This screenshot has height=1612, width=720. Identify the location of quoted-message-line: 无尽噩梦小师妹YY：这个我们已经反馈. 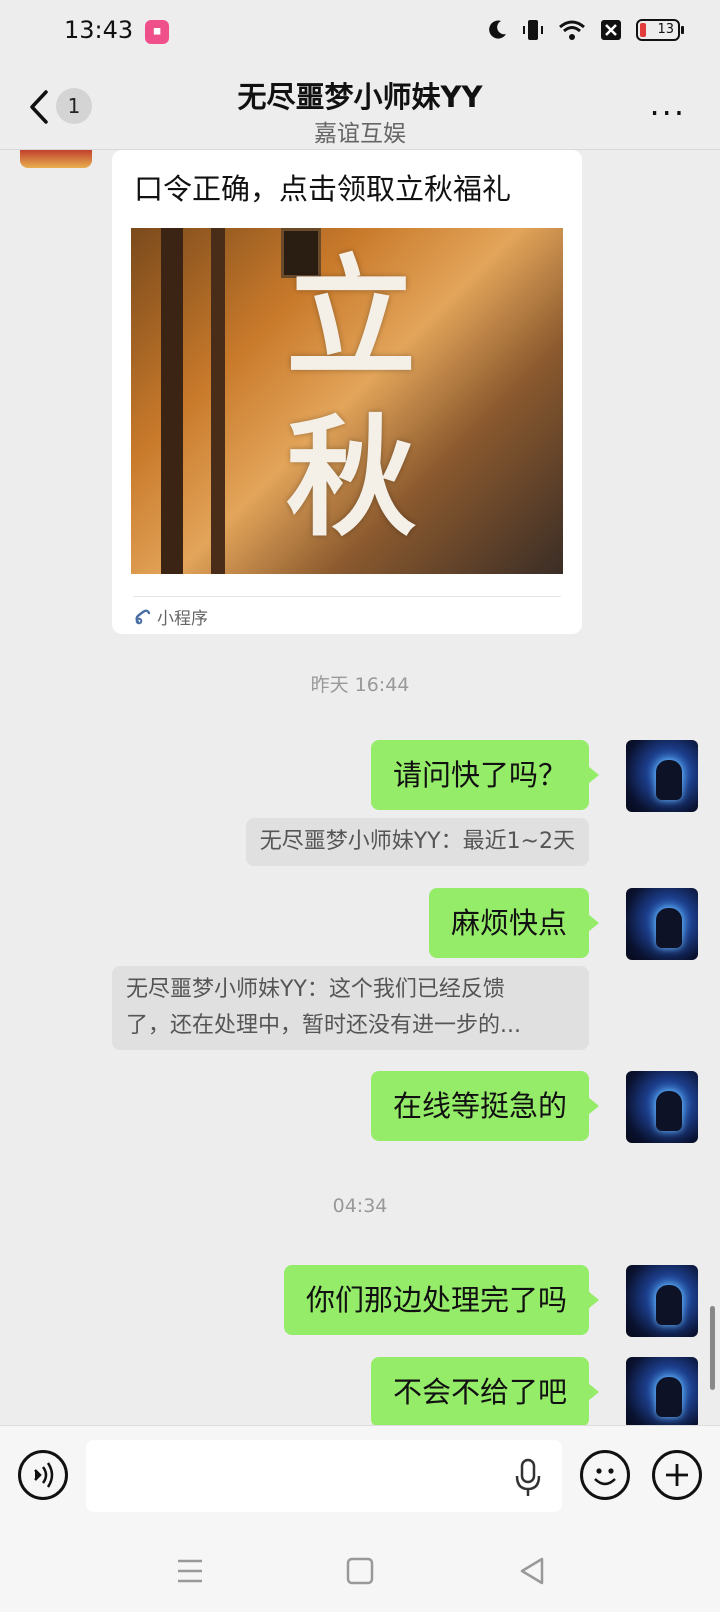
(315, 989).